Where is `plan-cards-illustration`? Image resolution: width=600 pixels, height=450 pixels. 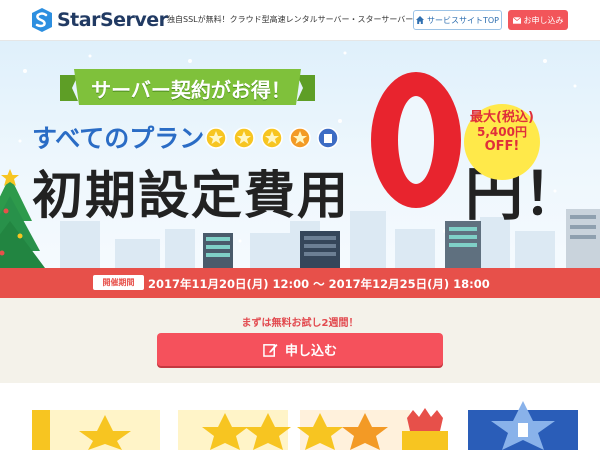 plan-cards-illustration is located at coordinates (305, 425).